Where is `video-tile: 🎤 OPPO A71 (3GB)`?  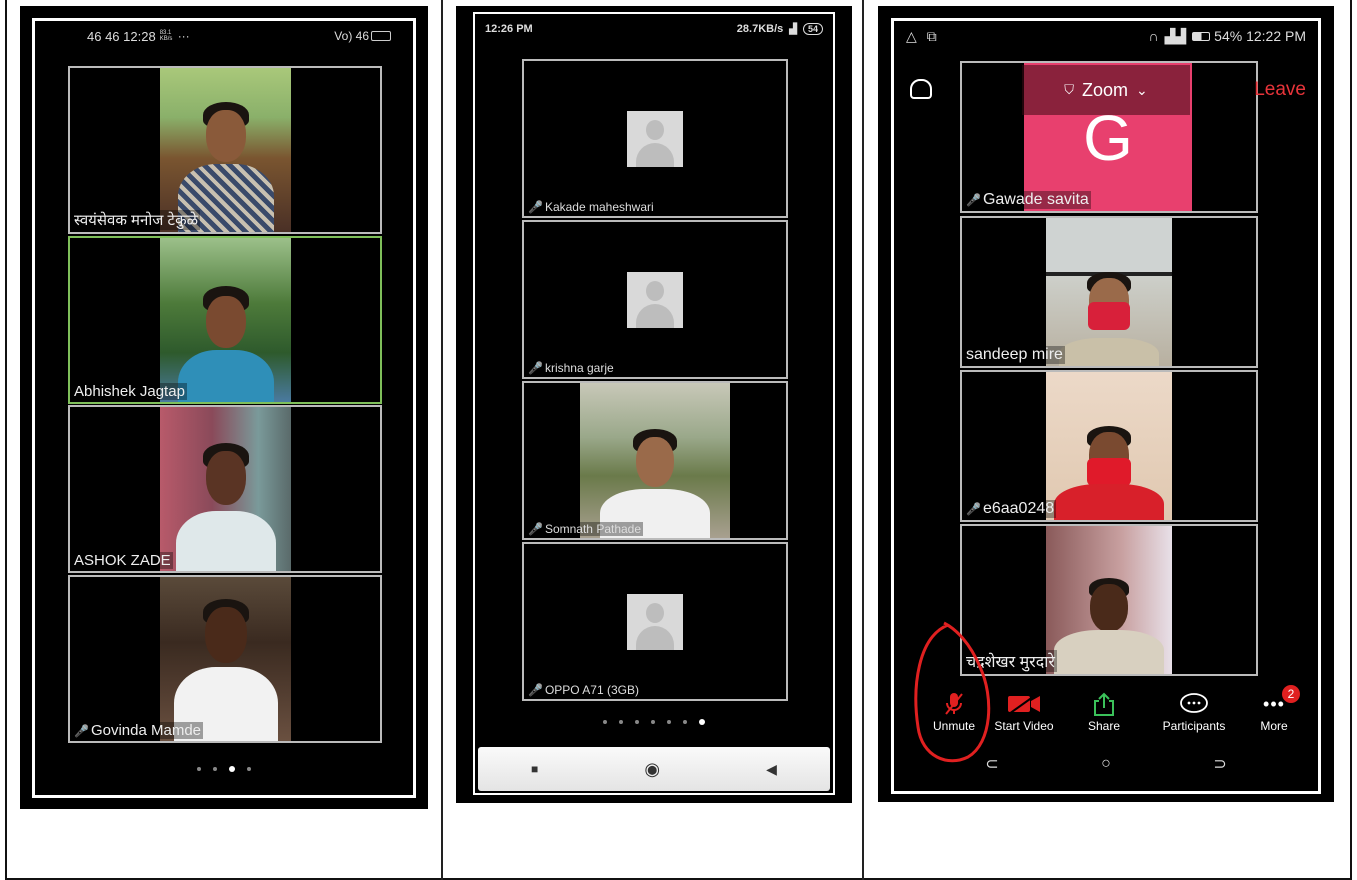
video-tile: 🎤 OPPO A71 (3GB) is located at coordinates (655, 621).